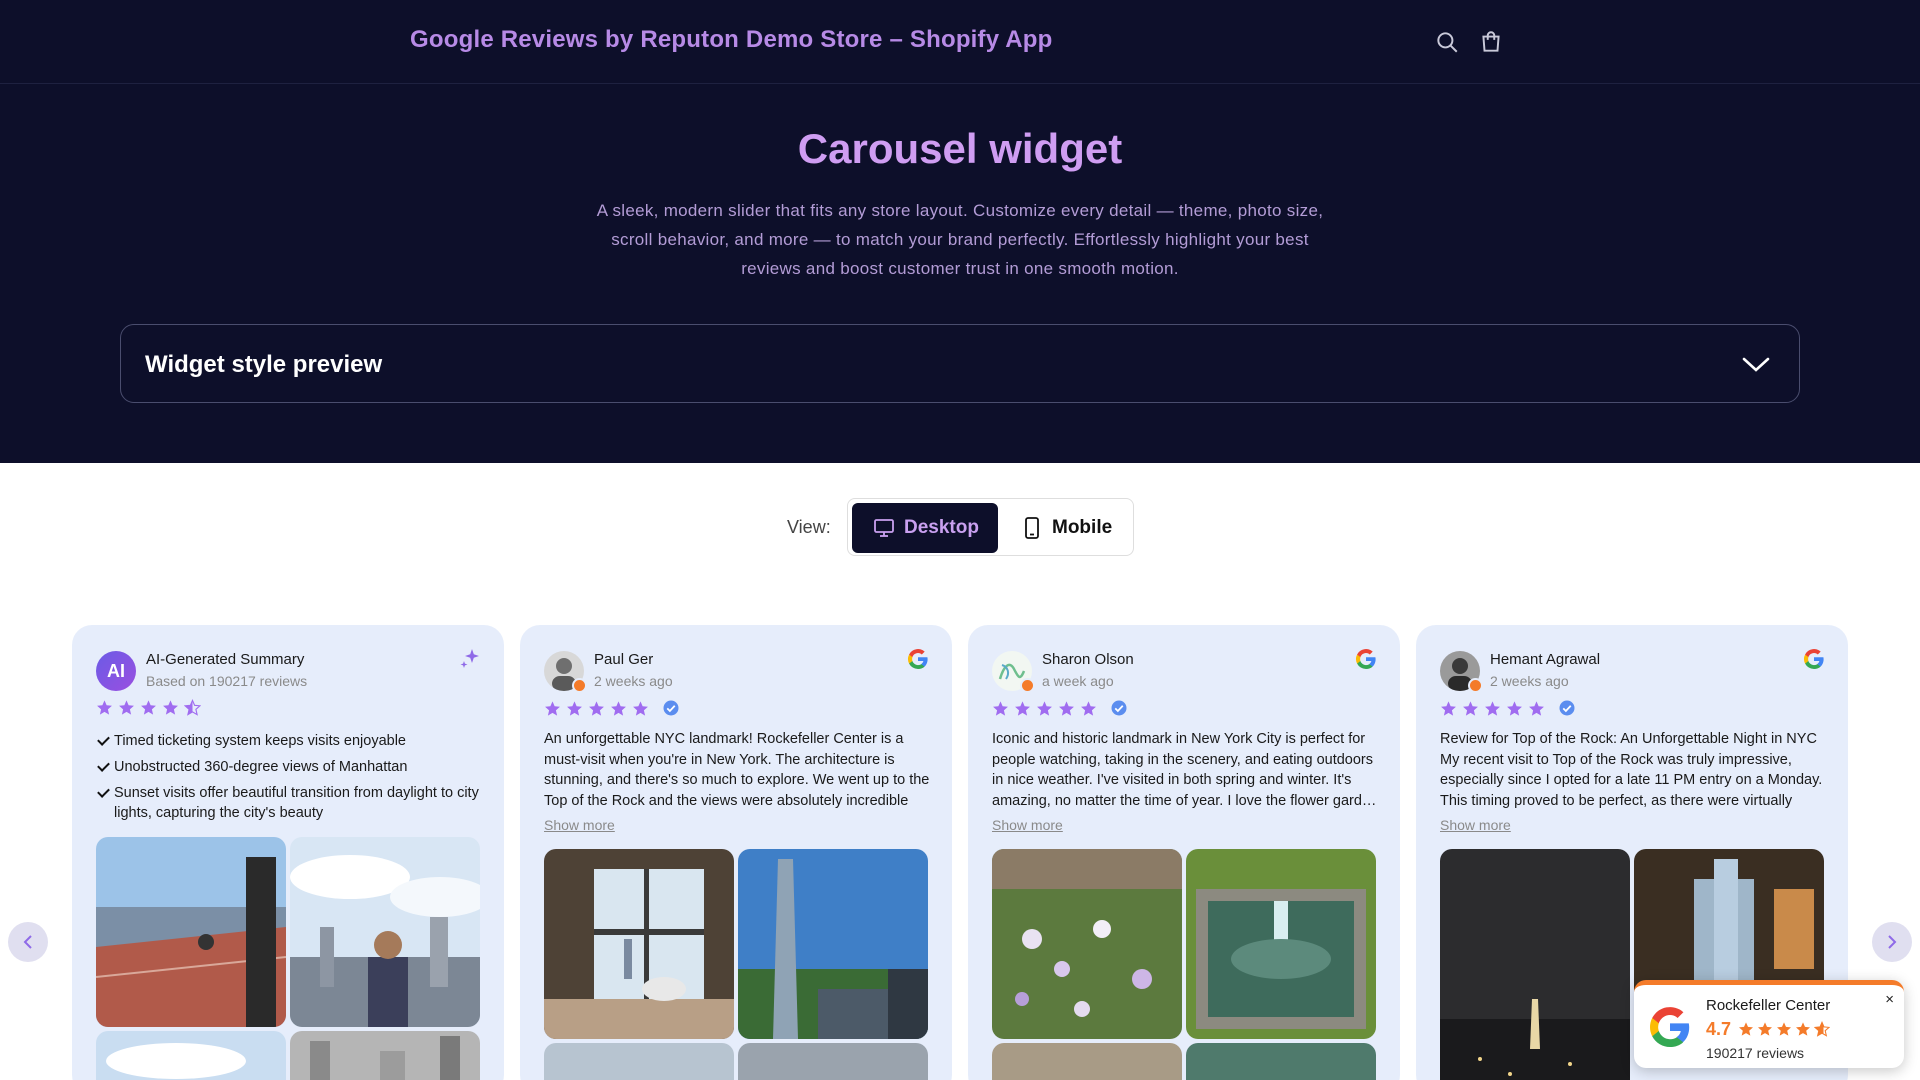  I want to click on view-toggle: Desktop Mobile, so click(990, 527).